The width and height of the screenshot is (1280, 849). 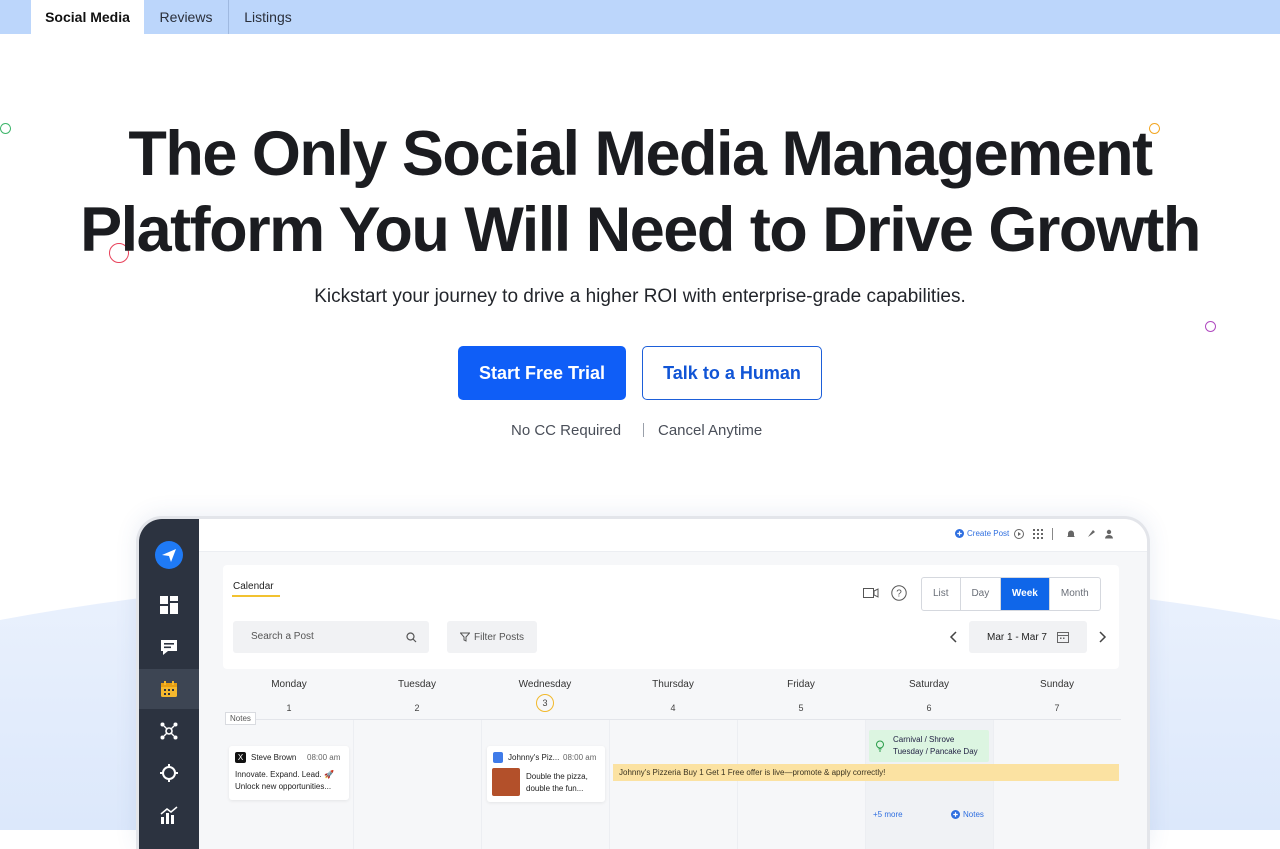 What do you see at coordinates (256, 596) in the screenshot?
I see `calendar-tab-underline` at bounding box center [256, 596].